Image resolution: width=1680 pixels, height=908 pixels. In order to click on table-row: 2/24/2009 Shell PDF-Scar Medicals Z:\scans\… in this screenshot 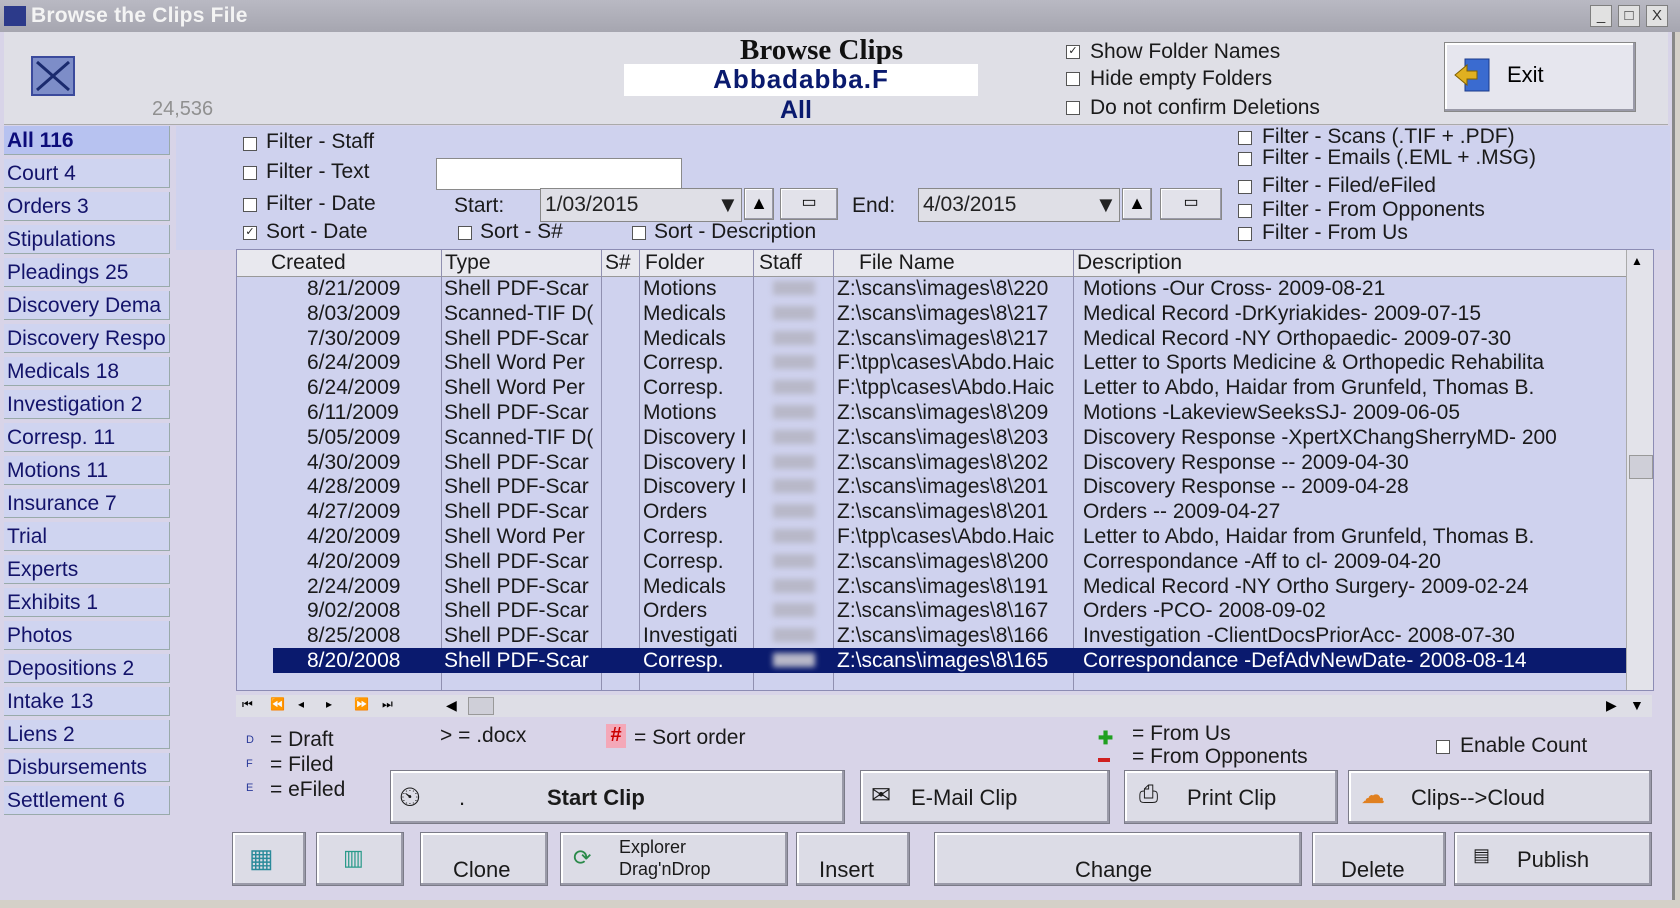, I will do `click(945, 586)`.